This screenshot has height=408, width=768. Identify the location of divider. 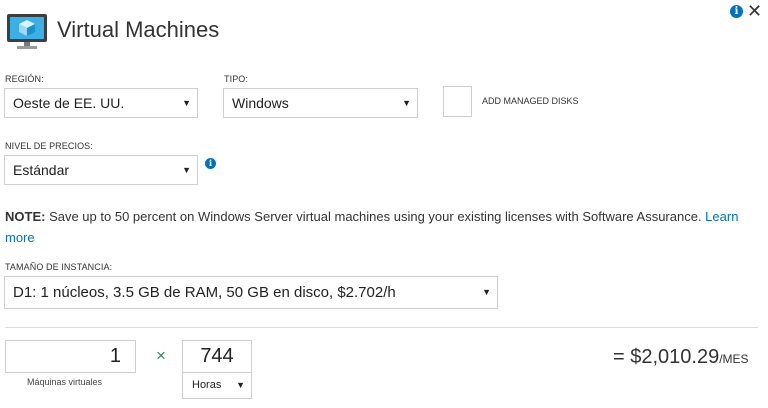
(381, 327).